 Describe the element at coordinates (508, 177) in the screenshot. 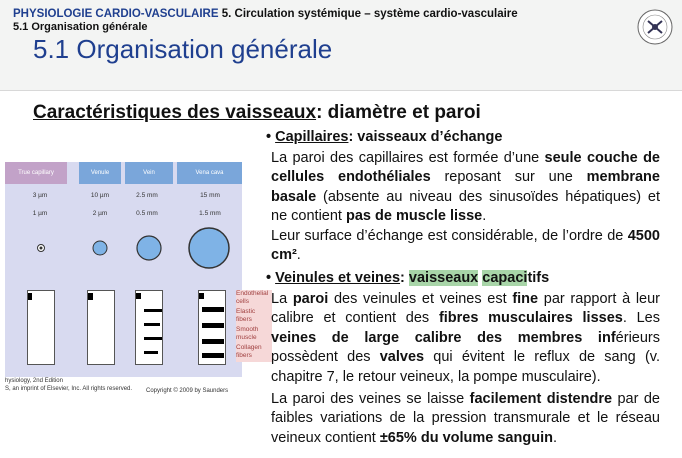

I see `text-run: reposant sur une` at that location.